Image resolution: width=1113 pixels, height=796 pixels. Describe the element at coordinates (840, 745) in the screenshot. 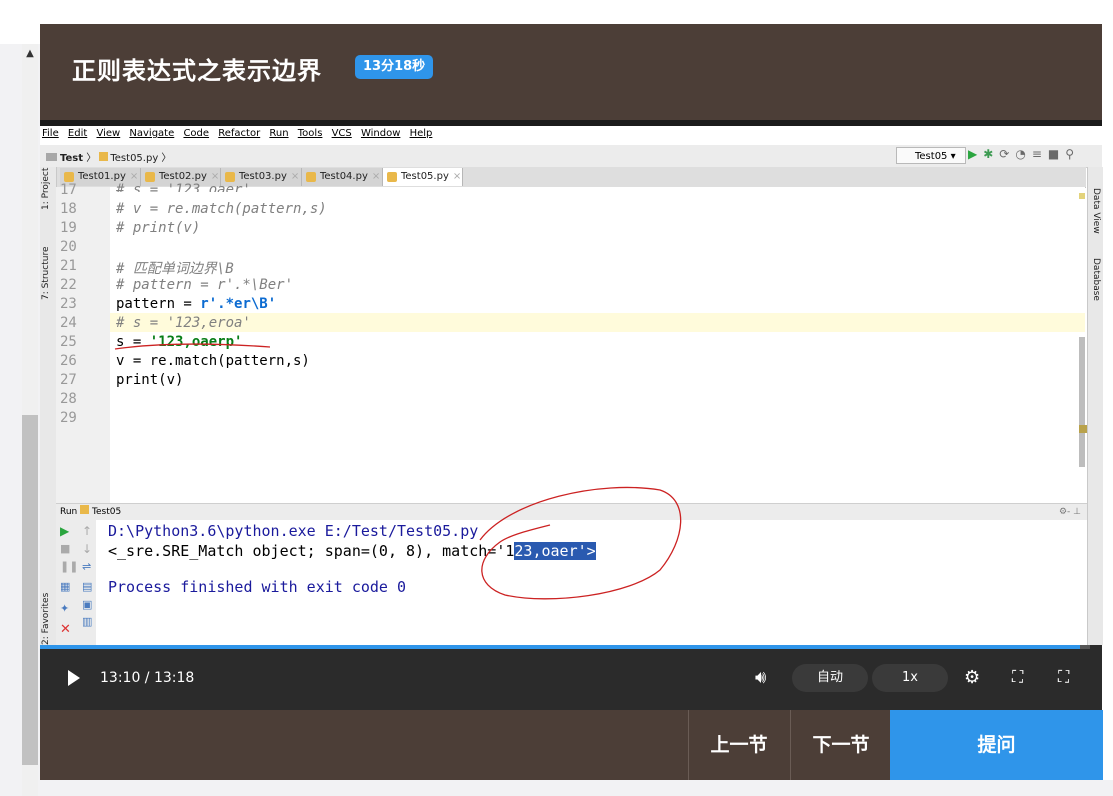

I see `next-lesson-button: 下一节` at that location.